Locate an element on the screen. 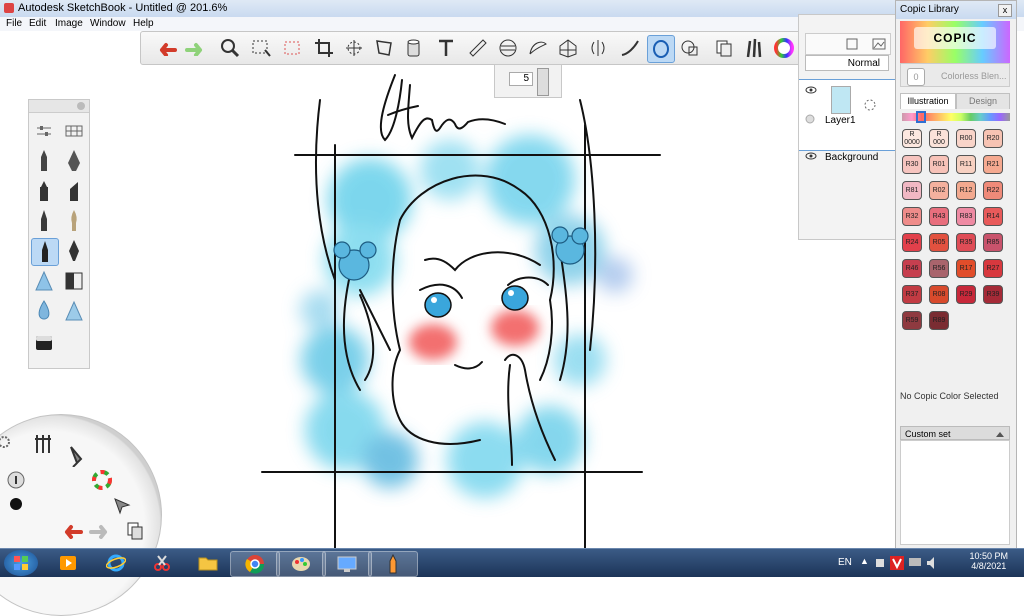 The image size is (1024, 616). language-indicator: EN is located at coordinates (845, 562).